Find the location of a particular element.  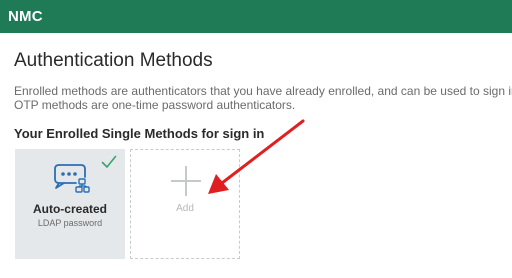

add-label: Add is located at coordinates (185, 208).